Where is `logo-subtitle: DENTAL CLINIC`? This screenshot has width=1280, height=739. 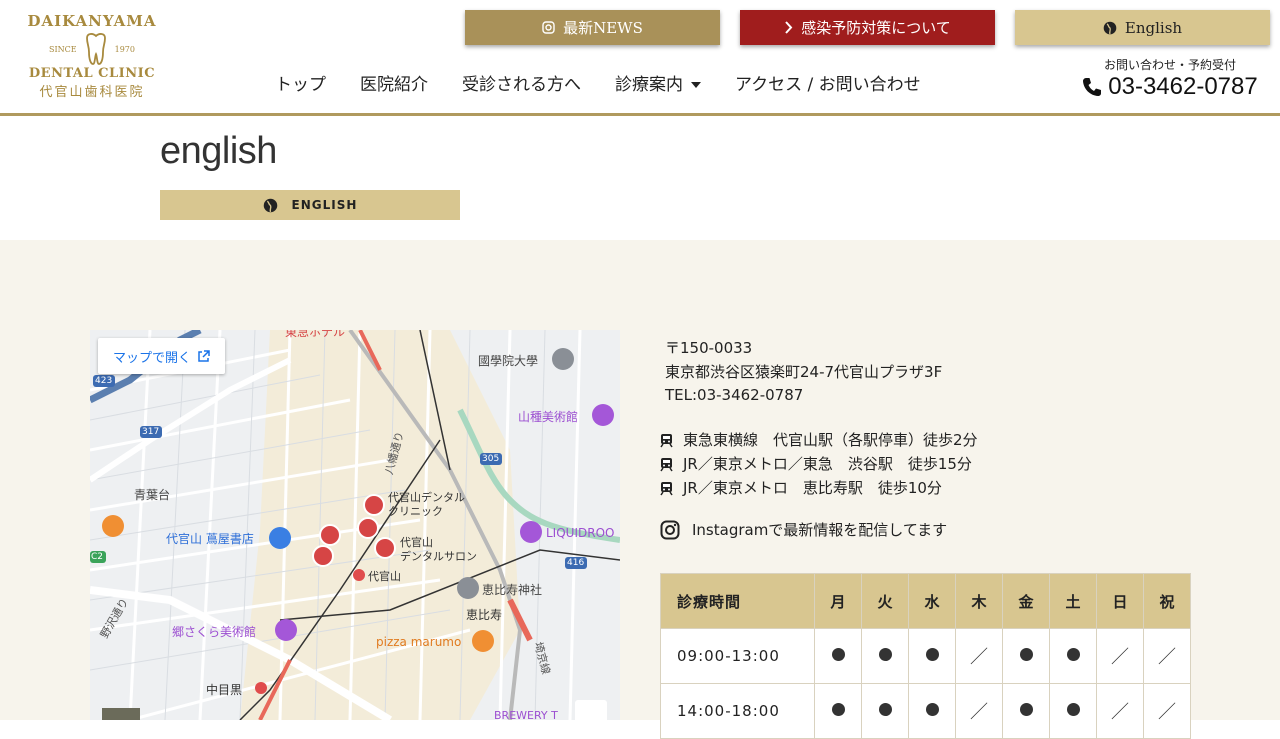 logo-subtitle: DENTAL CLINIC is located at coordinates (92, 73).